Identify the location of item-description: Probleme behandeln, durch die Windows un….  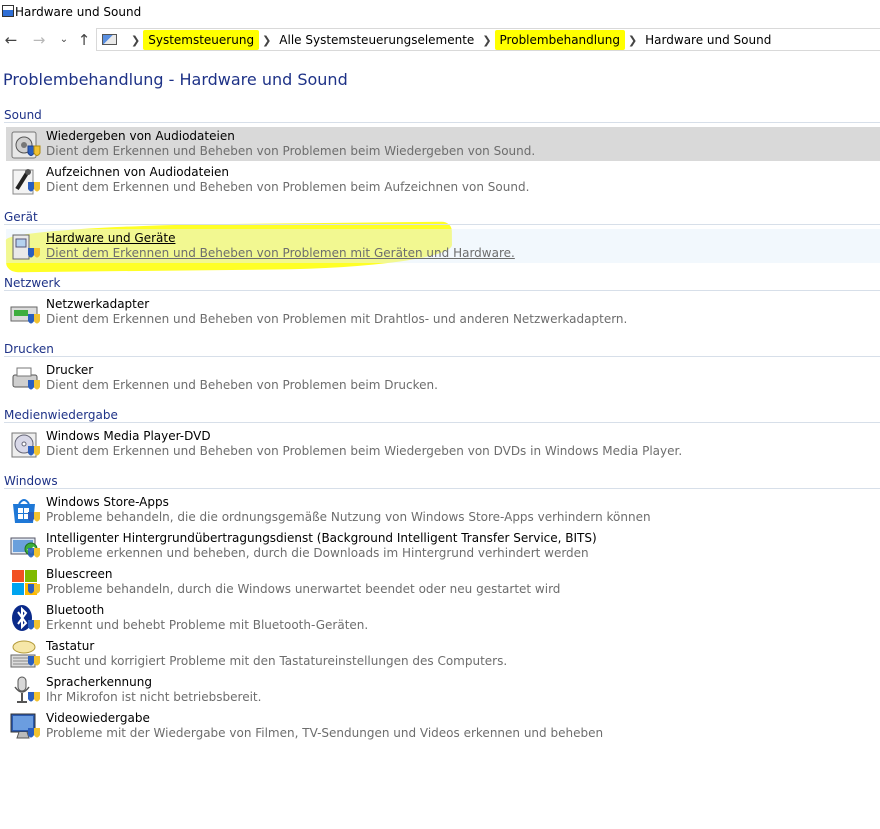
(303, 589).